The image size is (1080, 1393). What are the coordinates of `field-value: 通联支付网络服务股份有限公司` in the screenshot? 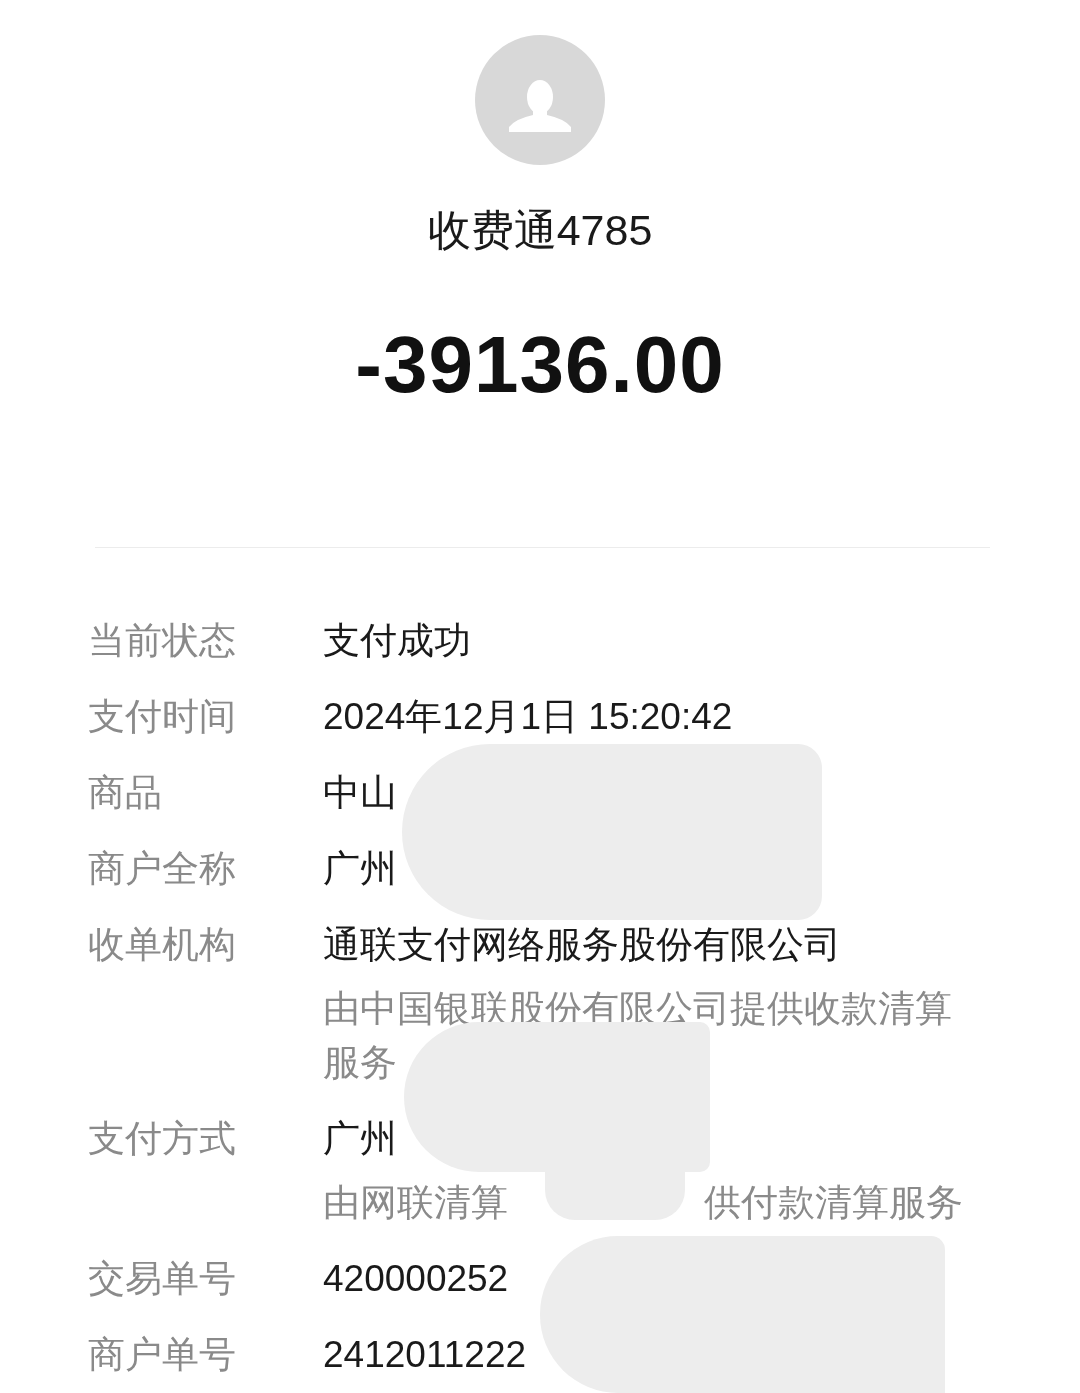 It's located at (582, 945).